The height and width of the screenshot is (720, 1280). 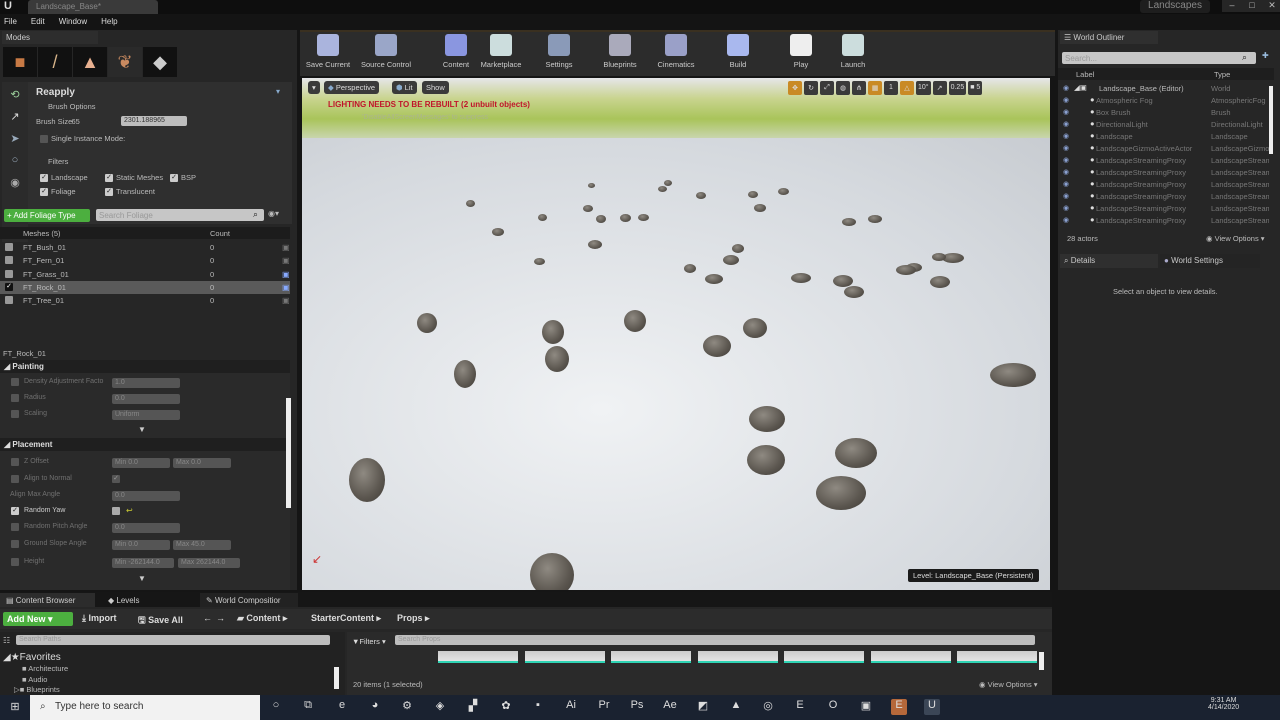 I want to click on menu-window: Window, so click(x=73, y=22).